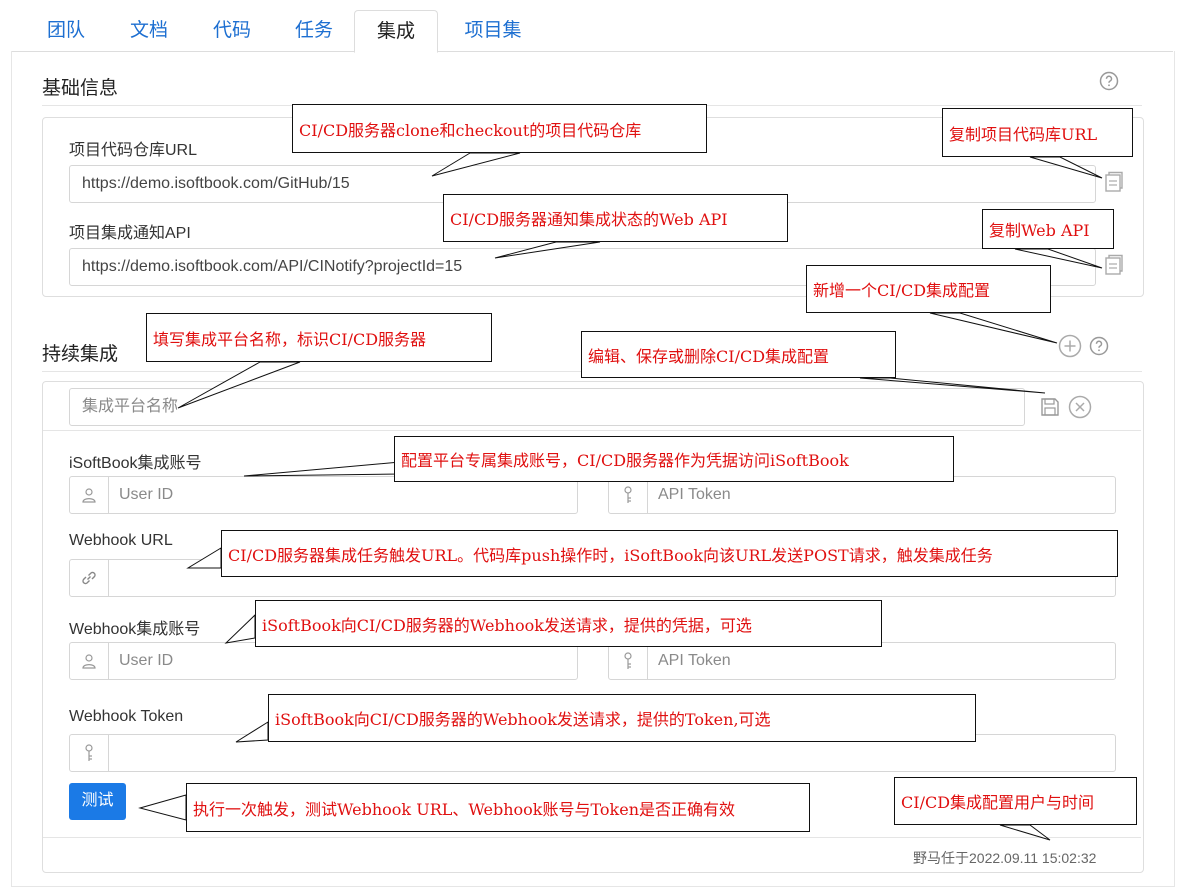 The image size is (1187, 891). Describe the element at coordinates (89, 578) in the screenshot. I see `link-icon` at that location.